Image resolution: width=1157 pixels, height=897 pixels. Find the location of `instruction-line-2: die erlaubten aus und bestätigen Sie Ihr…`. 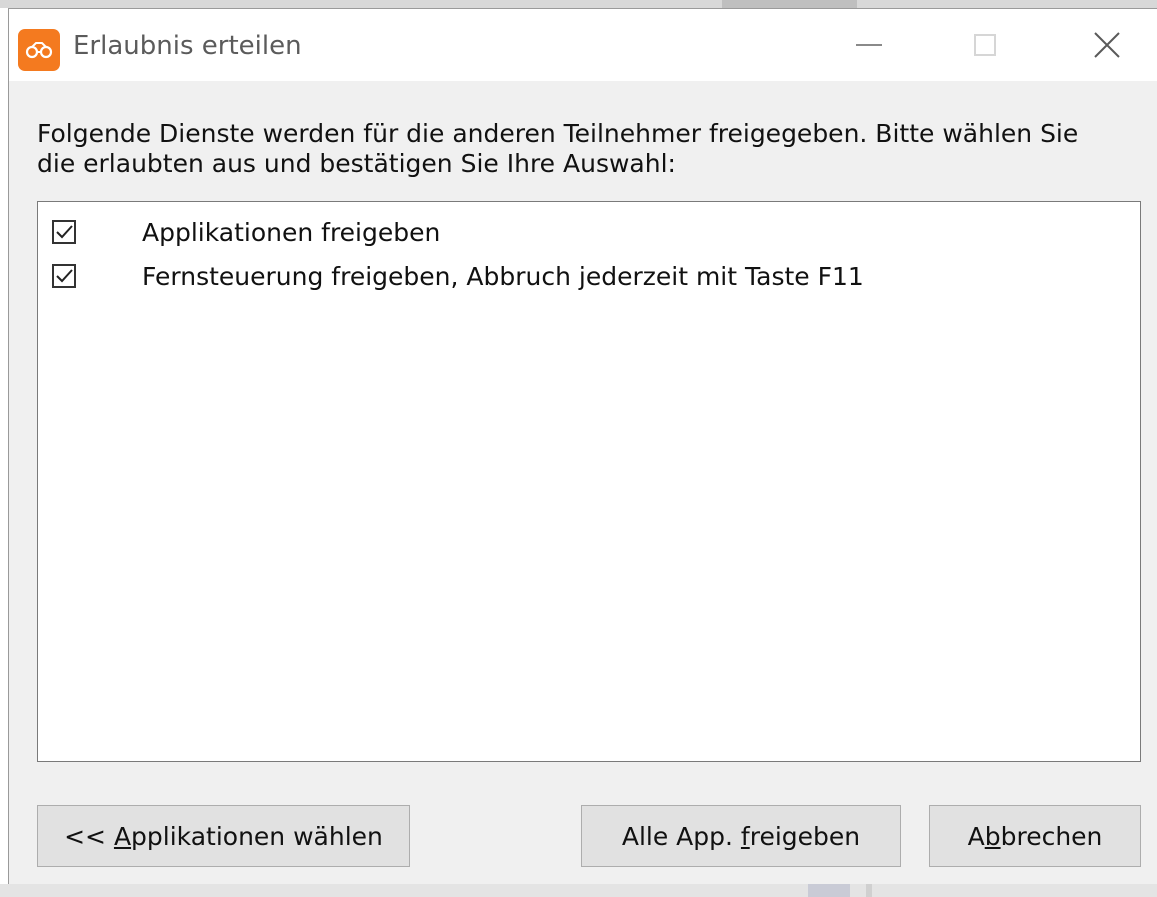

instruction-line-2: die erlaubten aus und bestätigen Sie Ihr… is located at coordinates (356, 163).